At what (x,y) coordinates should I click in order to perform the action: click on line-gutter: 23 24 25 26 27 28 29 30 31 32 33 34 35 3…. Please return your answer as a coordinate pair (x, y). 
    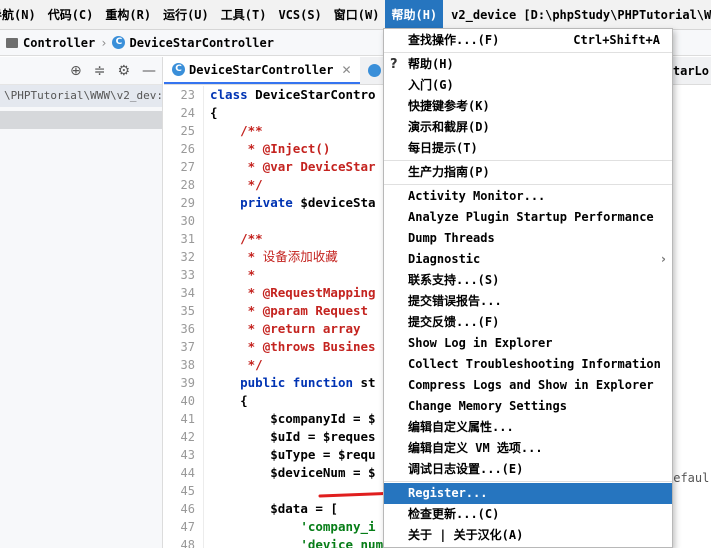
    Looking at the image, I should click on (184, 317).